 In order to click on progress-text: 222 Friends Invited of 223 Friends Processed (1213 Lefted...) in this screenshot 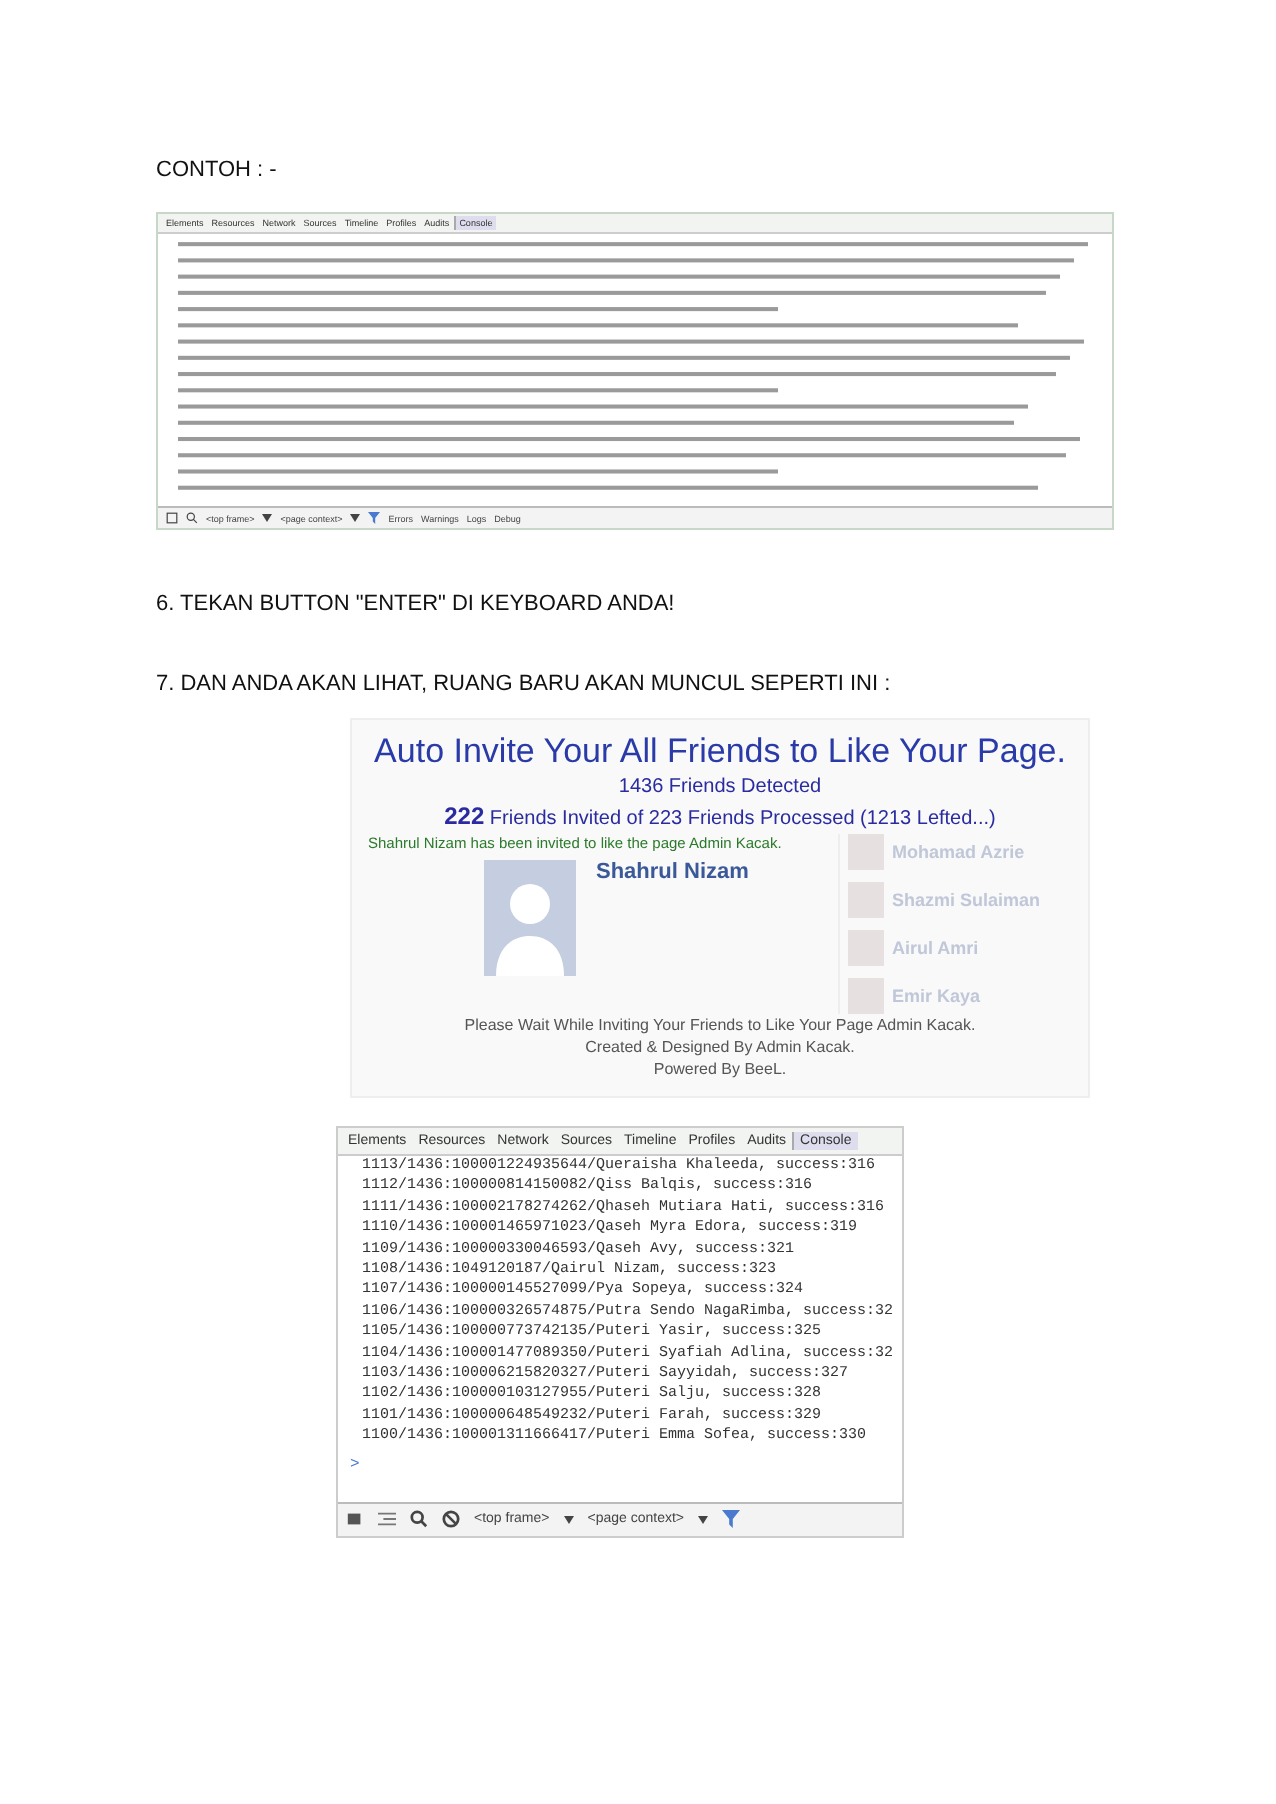, I will do `click(720, 816)`.